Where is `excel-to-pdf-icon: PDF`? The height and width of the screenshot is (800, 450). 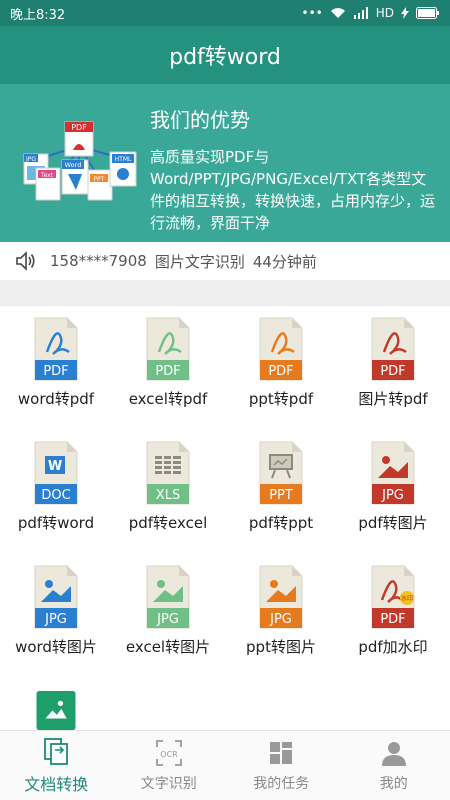 excel-to-pdf-icon: PDF is located at coordinates (168, 349).